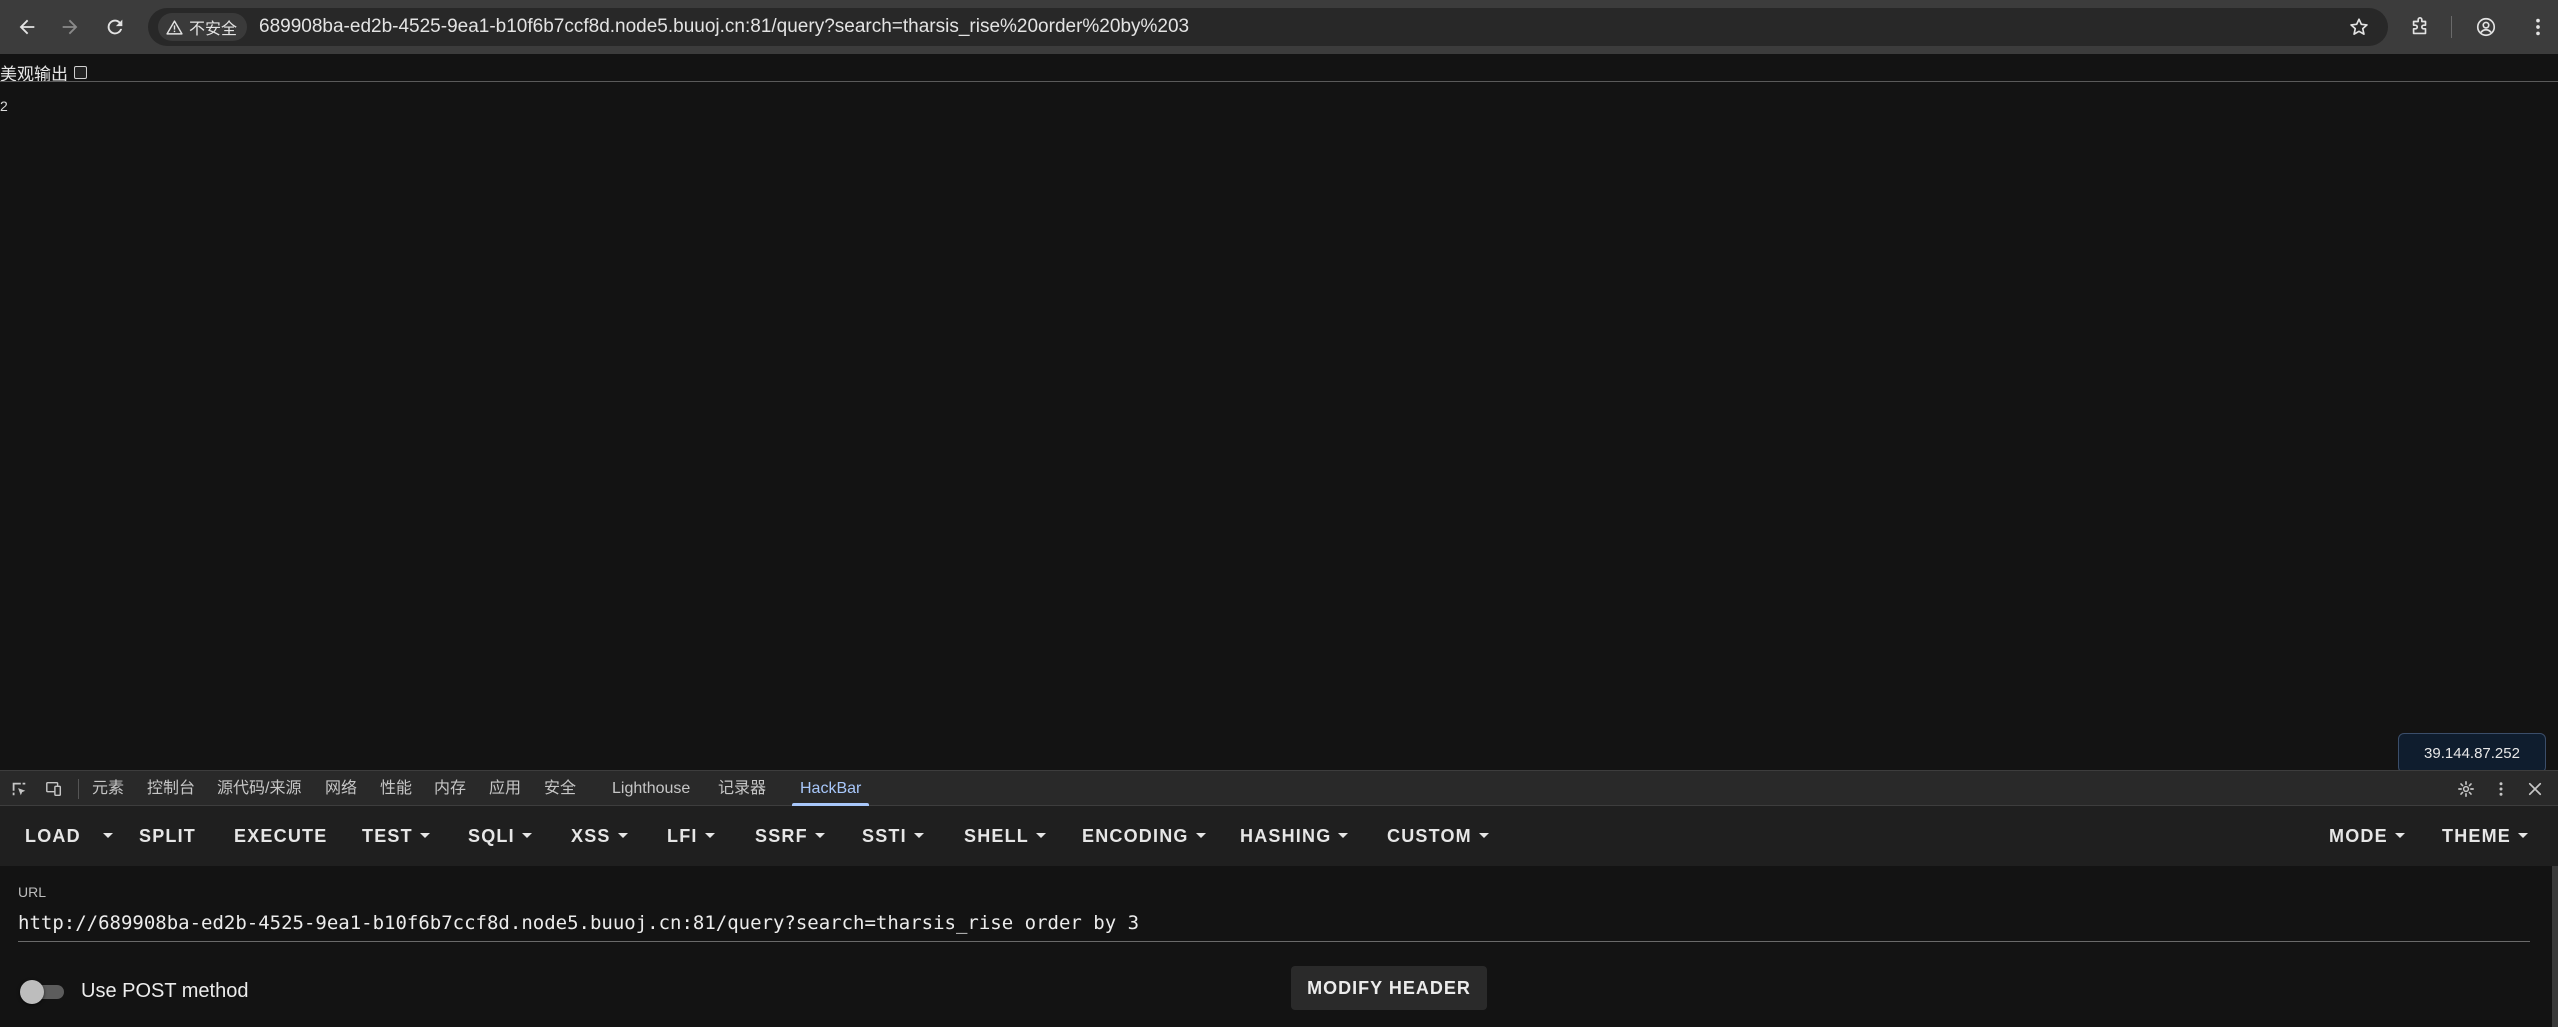  I want to click on ip-badge: 39.144.87.252, so click(2472, 753).